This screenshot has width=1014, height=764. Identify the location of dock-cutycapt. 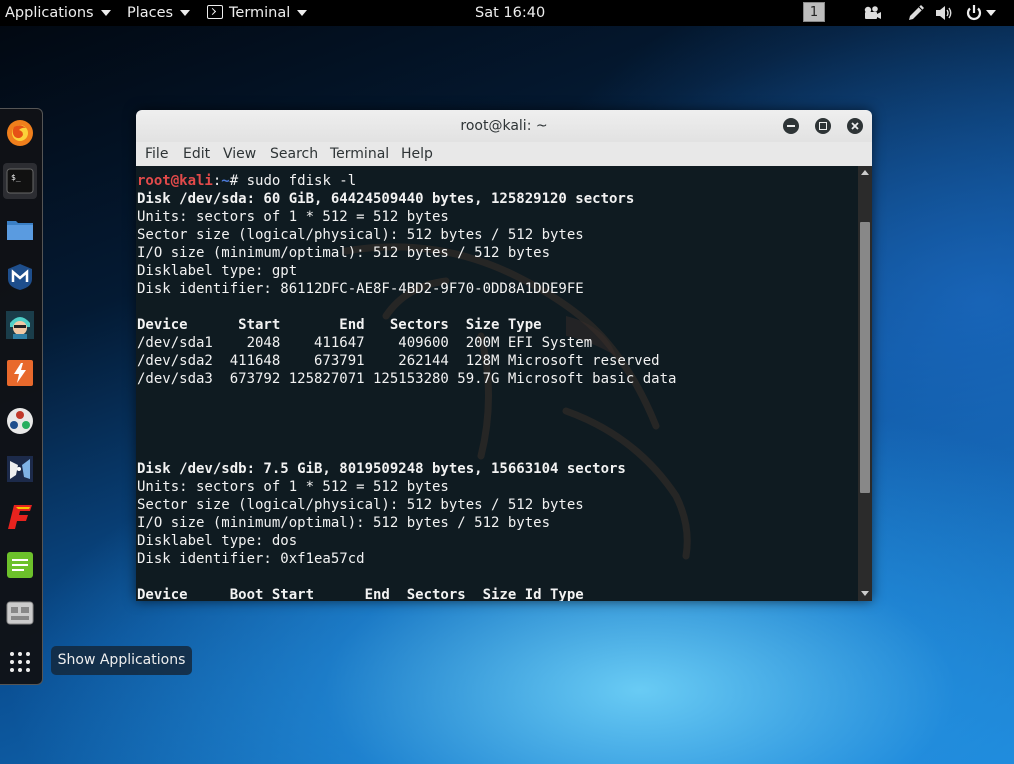
(20, 613).